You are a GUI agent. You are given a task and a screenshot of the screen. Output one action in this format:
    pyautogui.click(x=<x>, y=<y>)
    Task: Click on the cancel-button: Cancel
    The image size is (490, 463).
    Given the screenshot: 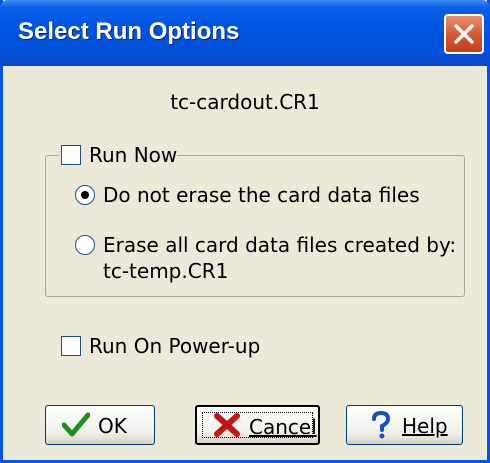 What is the action you would take?
    pyautogui.click(x=257, y=425)
    